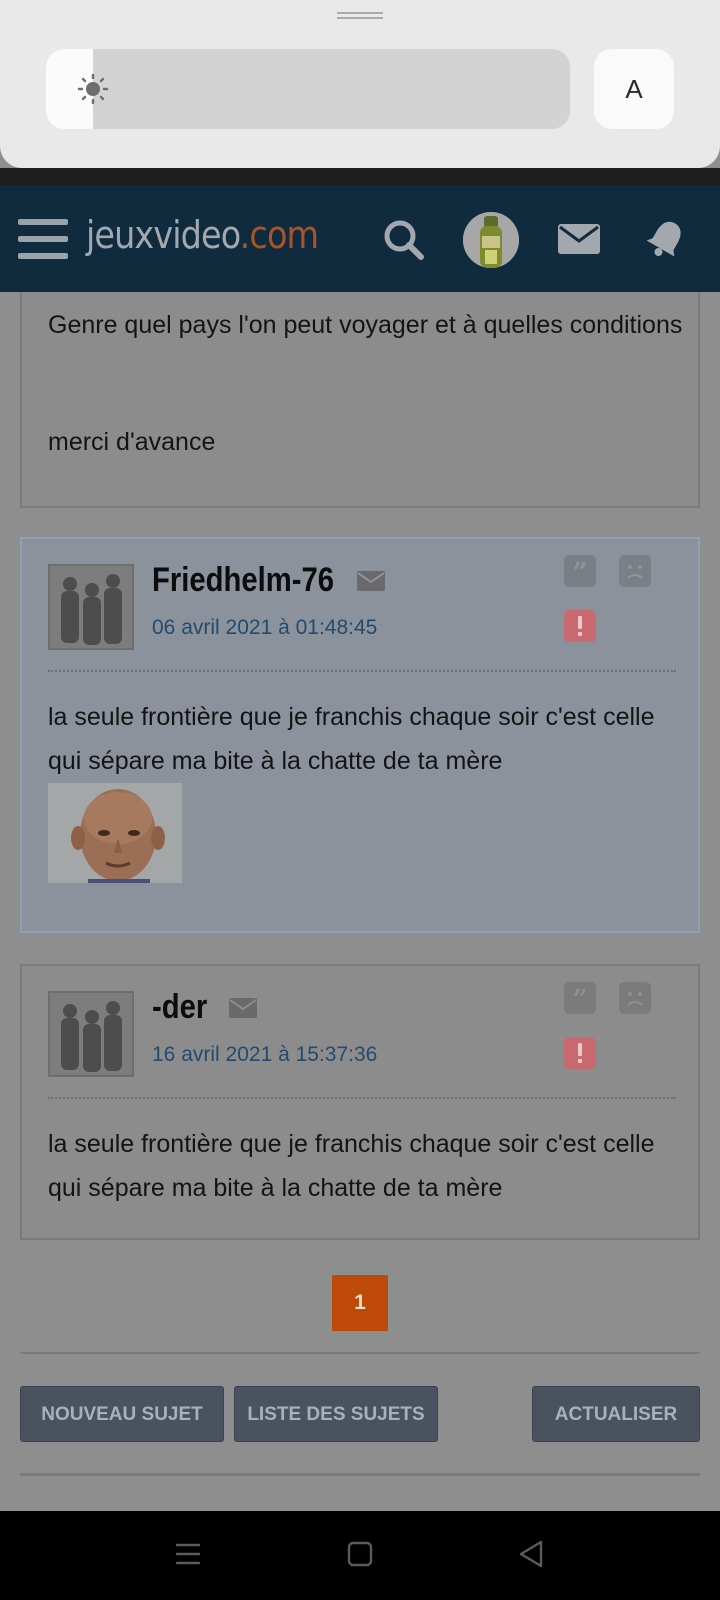 The image size is (720, 1600). I want to click on hamburger-menu-icon, so click(43, 239).